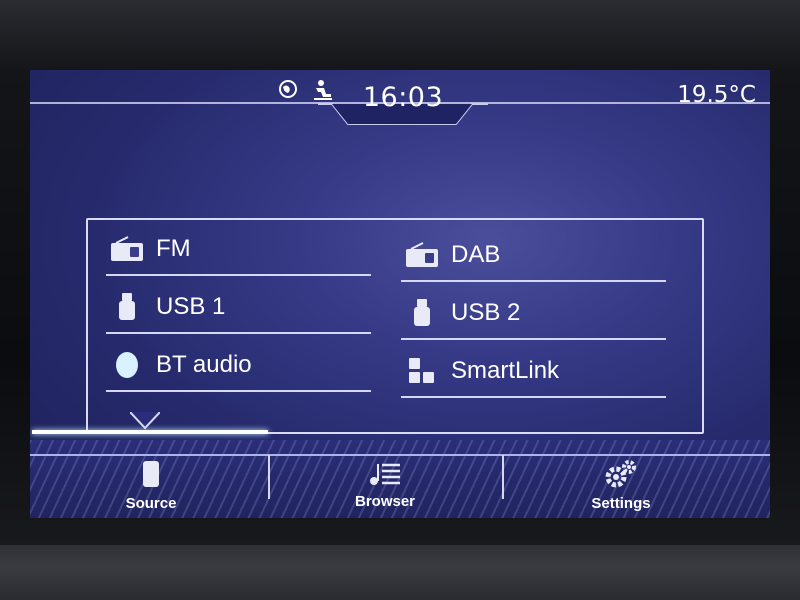 This screenshot has width=800, height=600. Describe the element at coordinates (486, 312) in the screenshot. I see `source-label: USB 2` at that location.